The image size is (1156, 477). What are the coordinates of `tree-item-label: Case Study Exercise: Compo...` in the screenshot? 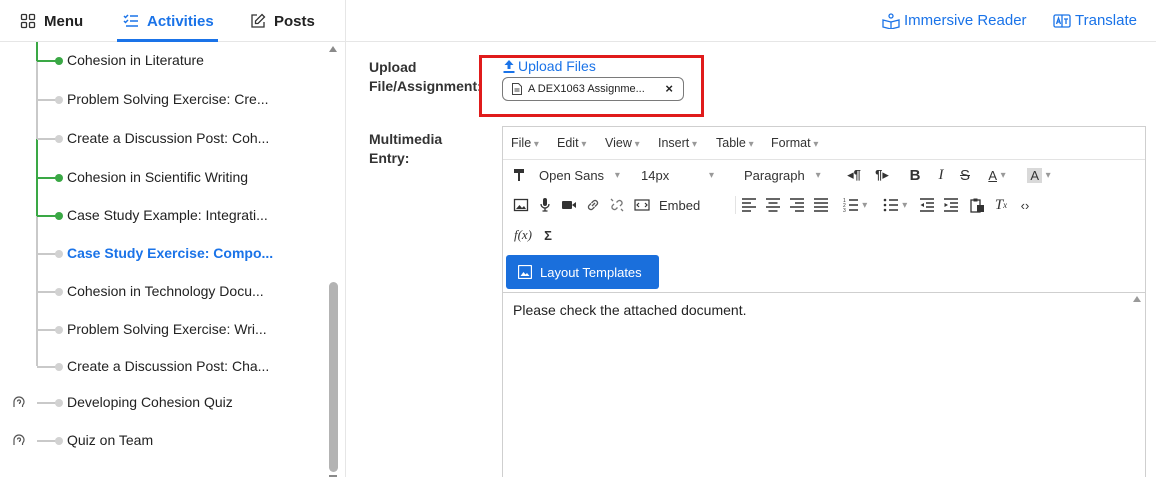 It's located at (170, 253).